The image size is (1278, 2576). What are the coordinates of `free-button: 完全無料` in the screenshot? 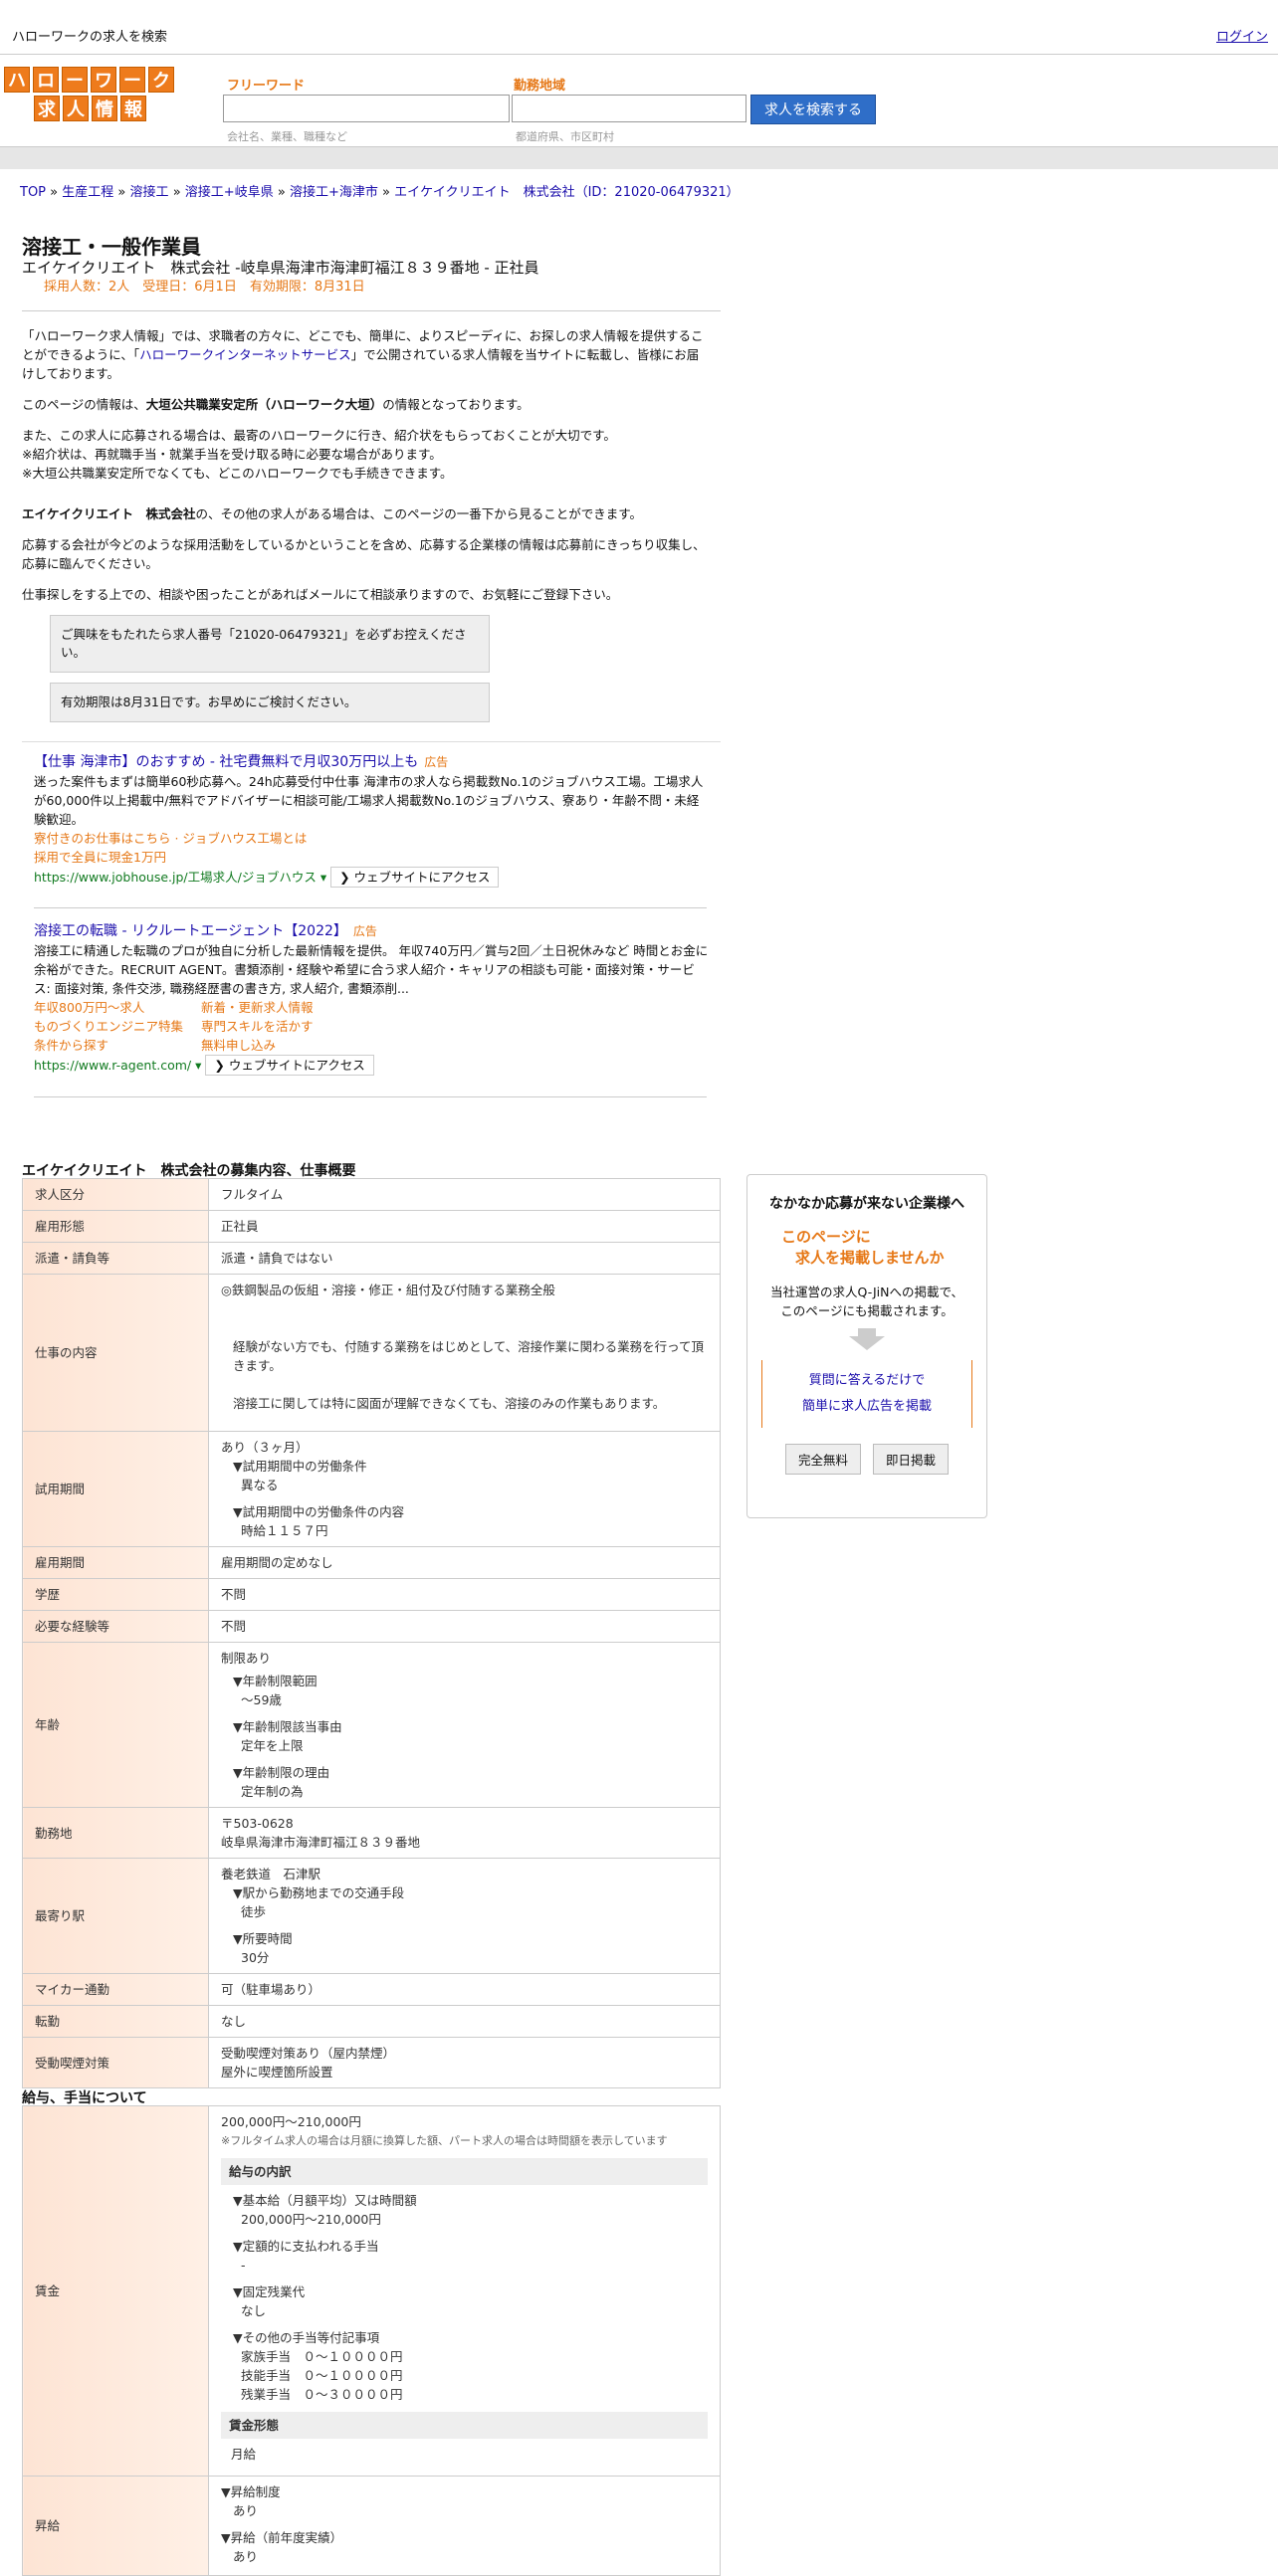 It's located at (823, 1459).